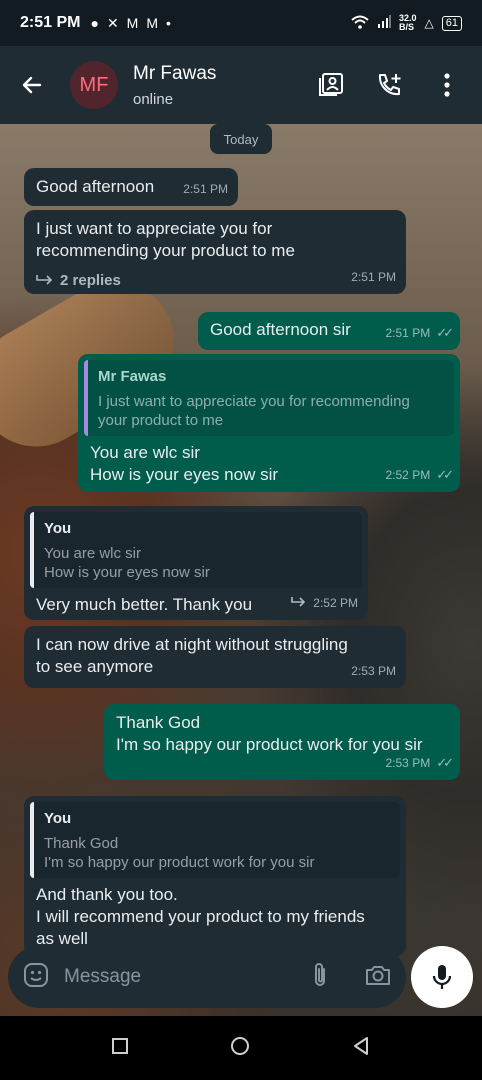 This screenshot has height=1080, width=482. Describe the element at coordinates (50, 22) in the screenshot. I see `status-time: 2:51 PM` at that location.